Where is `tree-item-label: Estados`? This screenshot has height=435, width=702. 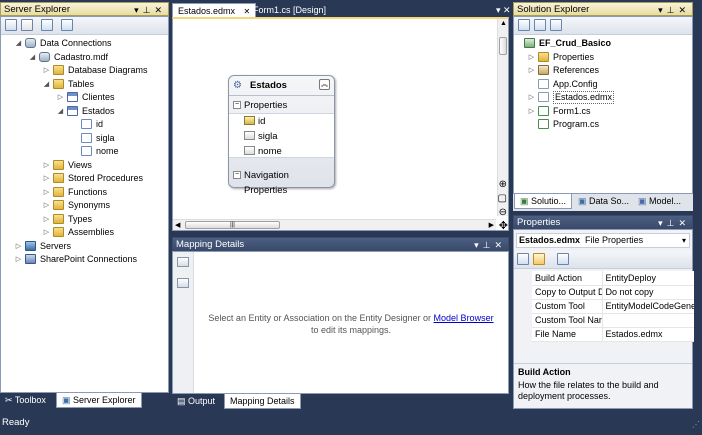 tree-item-label: Estados is located at coordinates (98, 110).